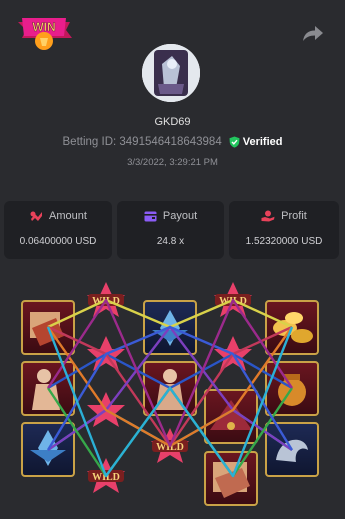  I want to click on amount-label: Amount, so click(68, 216).